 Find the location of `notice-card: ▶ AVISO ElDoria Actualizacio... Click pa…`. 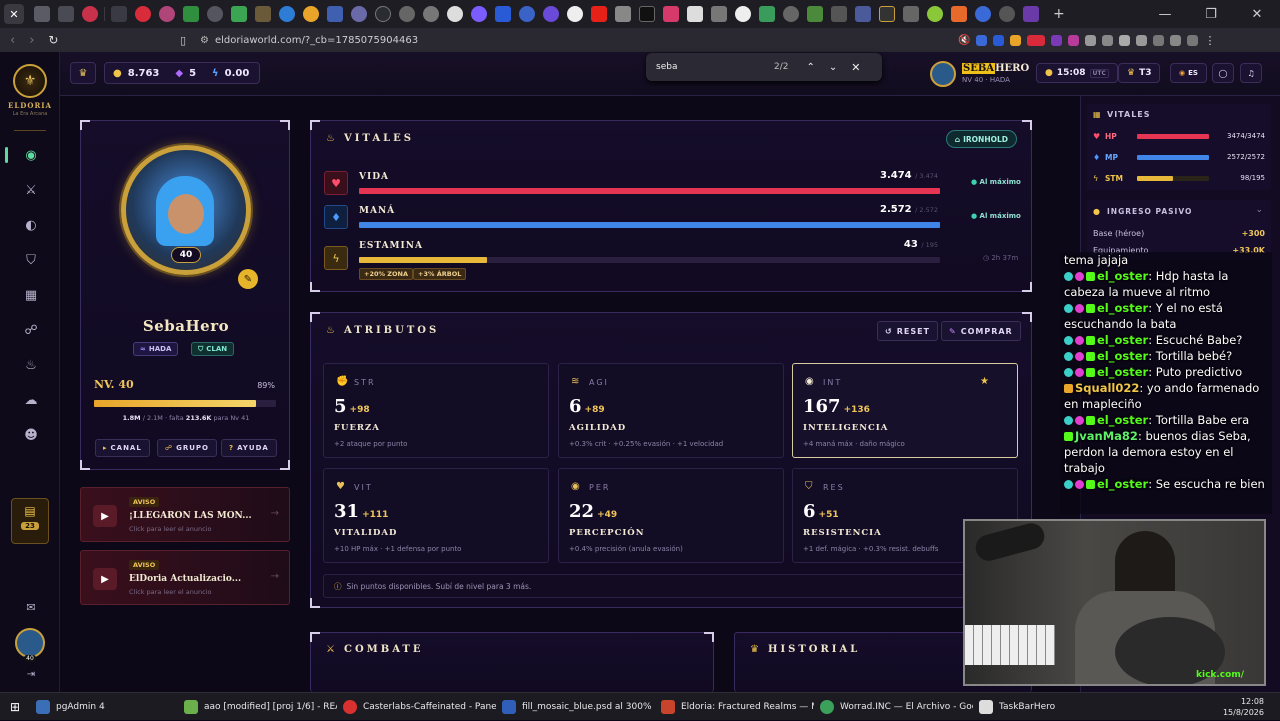

notice-card: ▶ AVISO ElDoria Actualizacio... Click pa… is located at coordinates (185, 577).